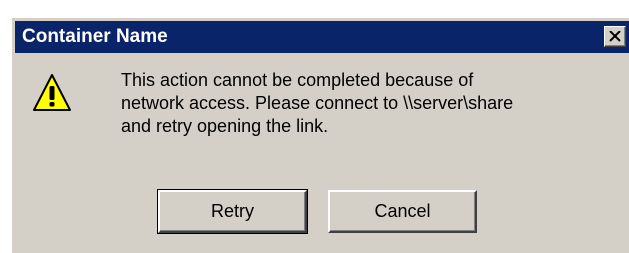  Describe the element at coordinates (52, 92) in the screenshot. I see `warning-icon` at that location.